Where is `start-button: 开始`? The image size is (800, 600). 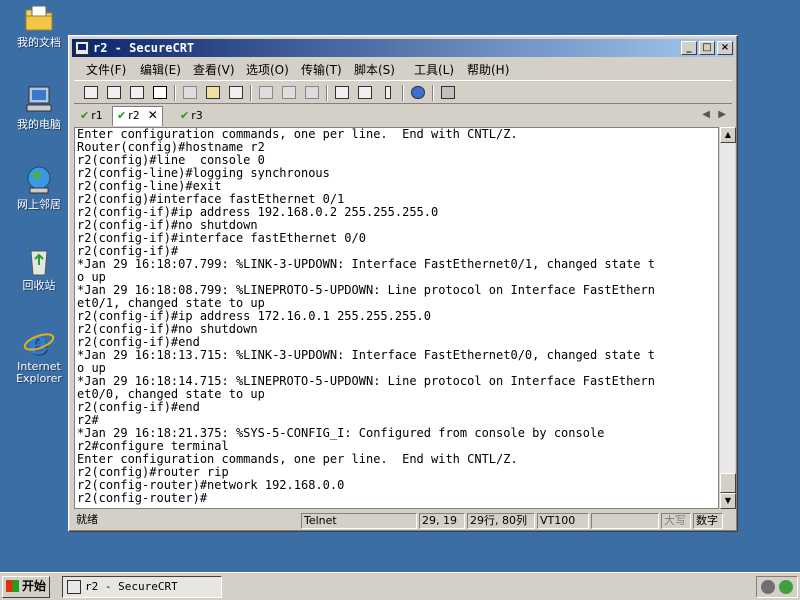
start-button: 开始 is located at coordinates (26, 587).